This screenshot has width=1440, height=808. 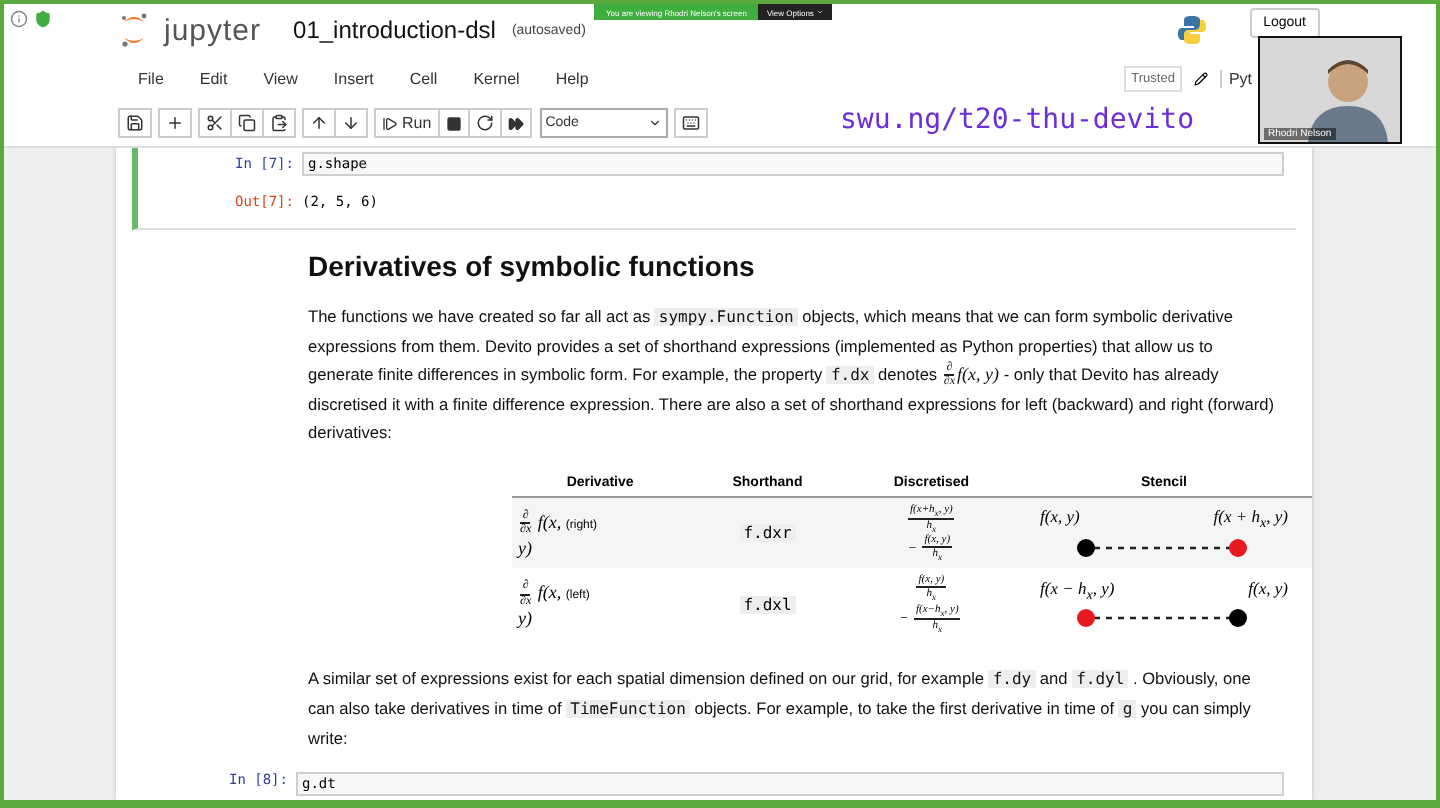 I want to click on stop-button, so click(x=453, y=123).